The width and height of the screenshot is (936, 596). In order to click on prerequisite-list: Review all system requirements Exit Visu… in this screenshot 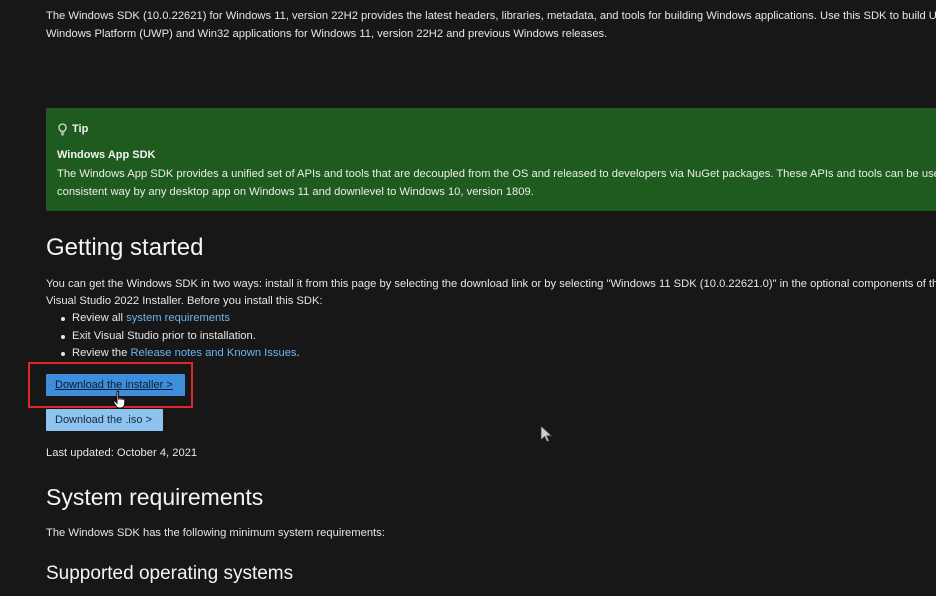, I will do `click(173, 336)`.